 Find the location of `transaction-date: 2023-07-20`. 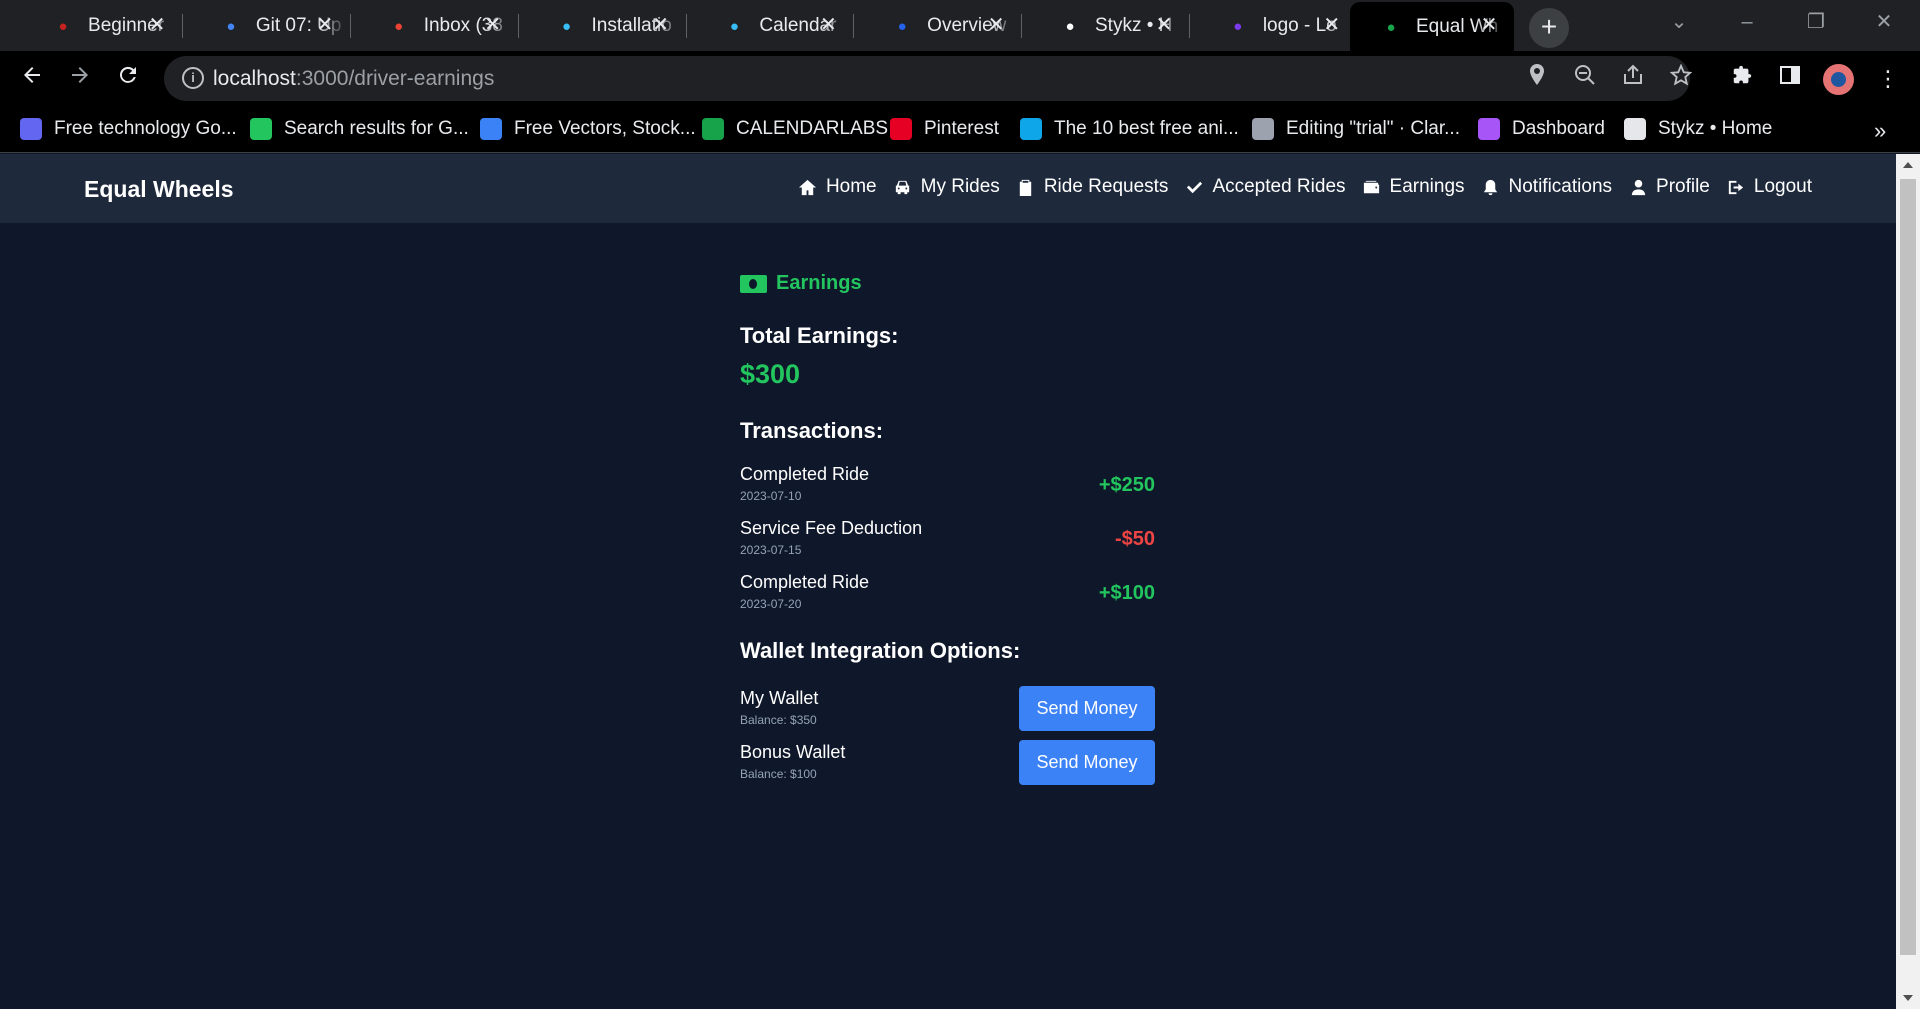

transaction-date: 2023-07-20 is located at coordinates (771, 604).